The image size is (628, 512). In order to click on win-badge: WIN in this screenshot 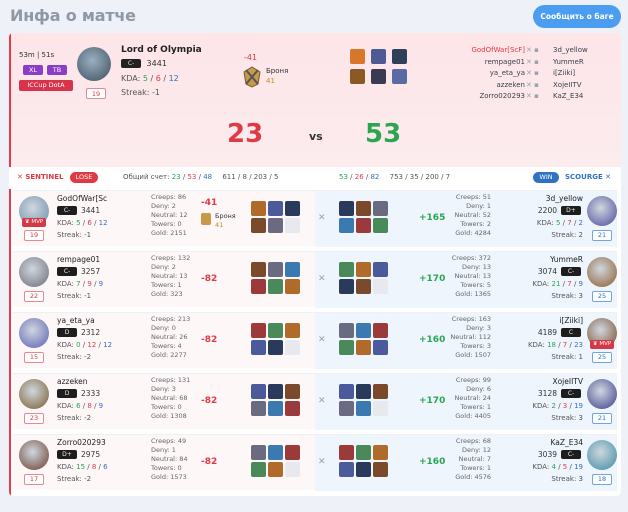, I will do `click(546, 177)`.